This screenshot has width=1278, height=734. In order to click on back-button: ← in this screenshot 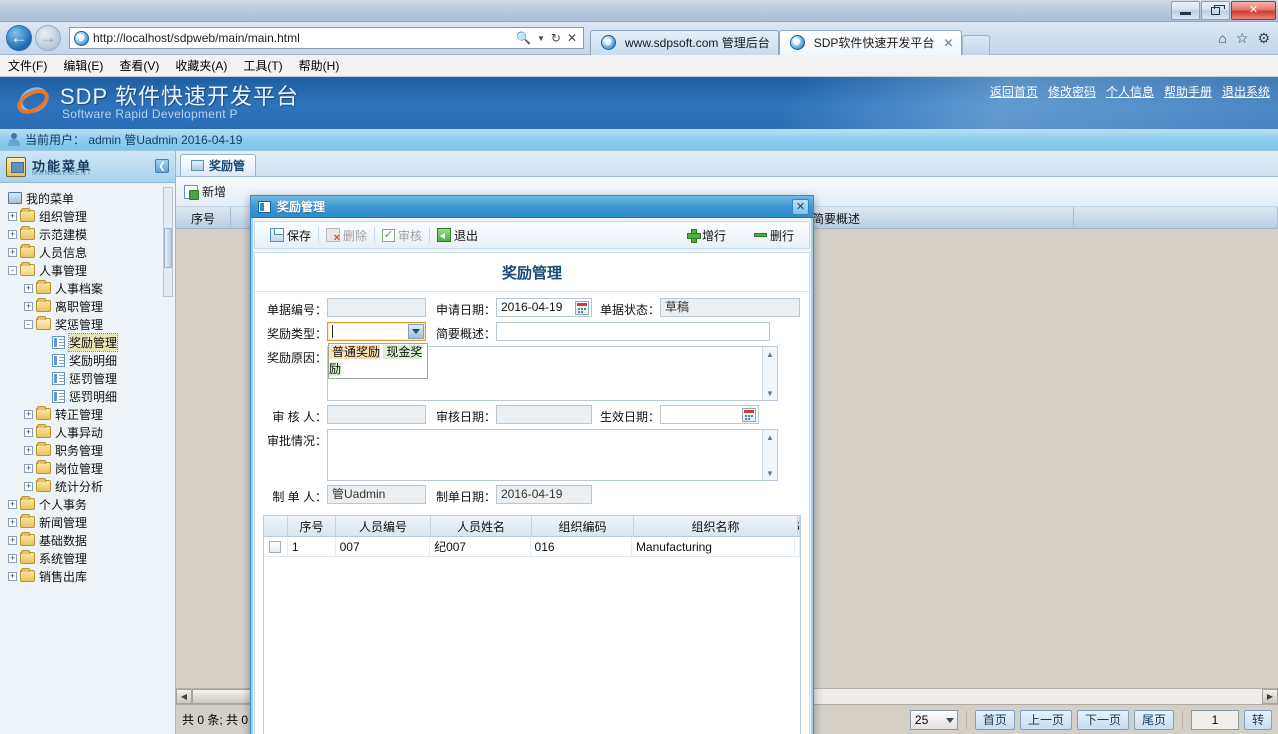, I will do `click(19, 38)`.